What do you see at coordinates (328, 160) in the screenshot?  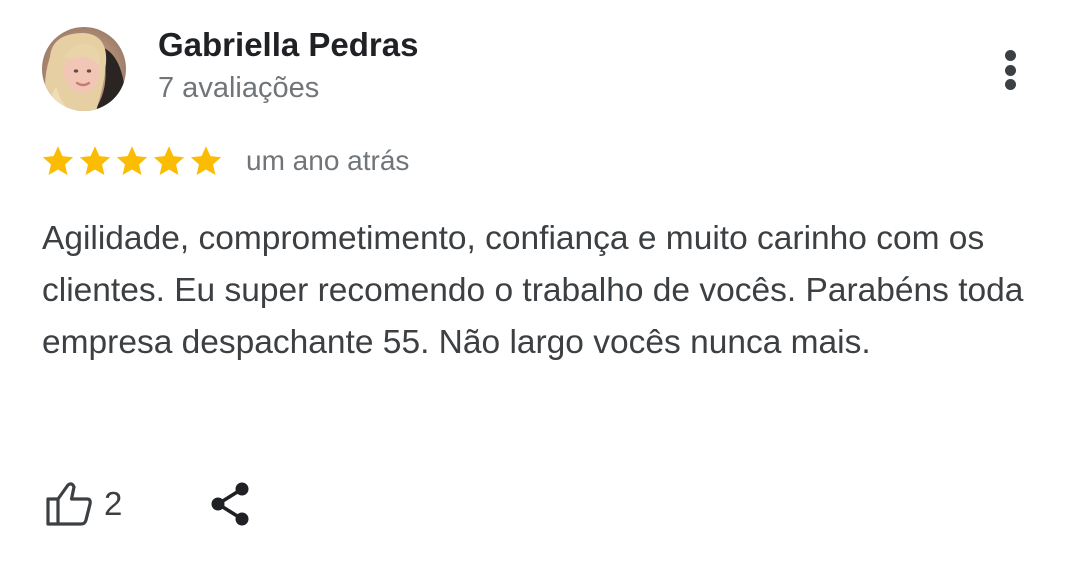 I see `review-date: um ano atrás` at bounding box center [328, 160].